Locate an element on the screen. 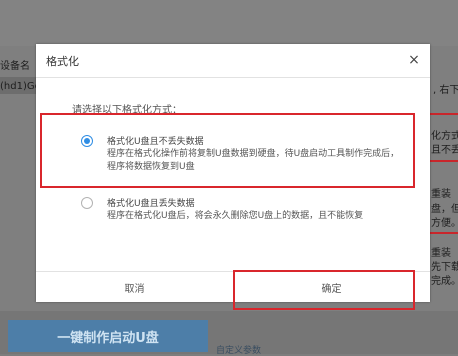 This screenshot has width=458, height=356. bg-right-text-9: 完成。 is located at coordinates (444, 281).